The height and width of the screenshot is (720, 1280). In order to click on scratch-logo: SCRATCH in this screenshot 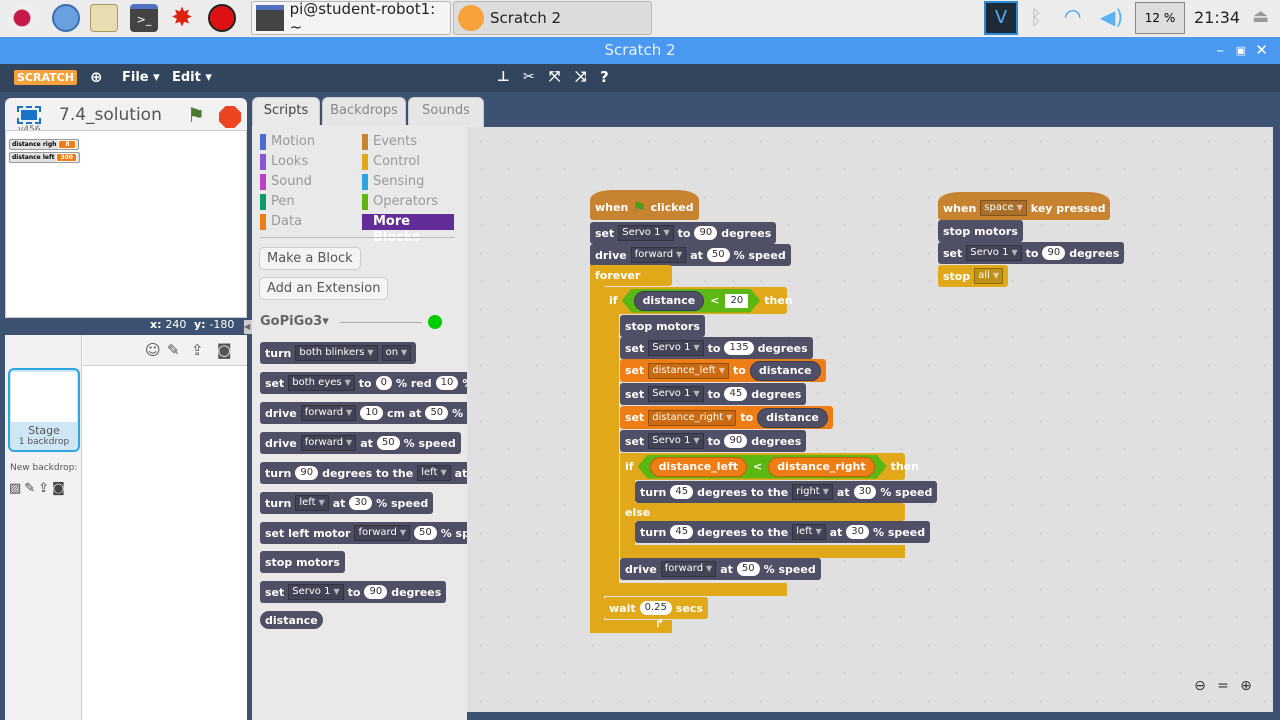, I will do `click(45, 77)`.